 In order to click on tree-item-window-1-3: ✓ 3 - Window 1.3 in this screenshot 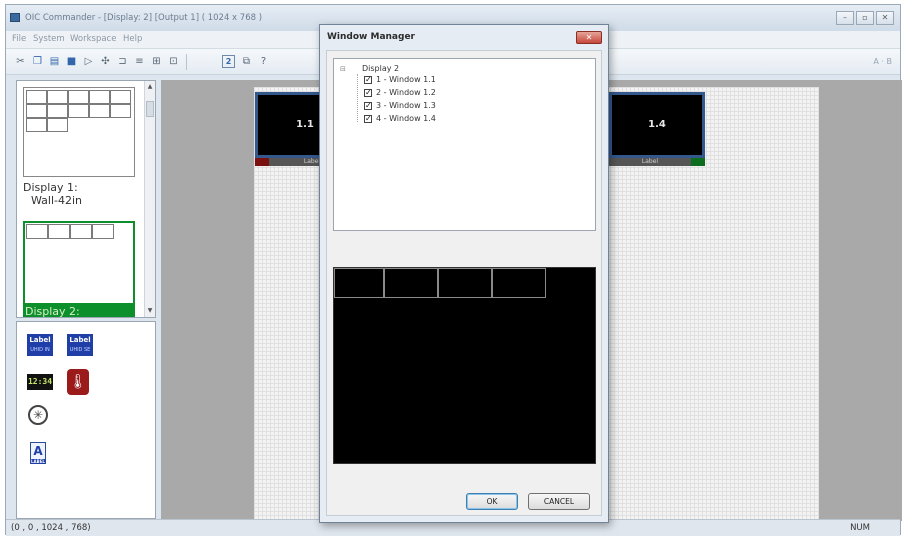, I will do `click(400, 105)`.